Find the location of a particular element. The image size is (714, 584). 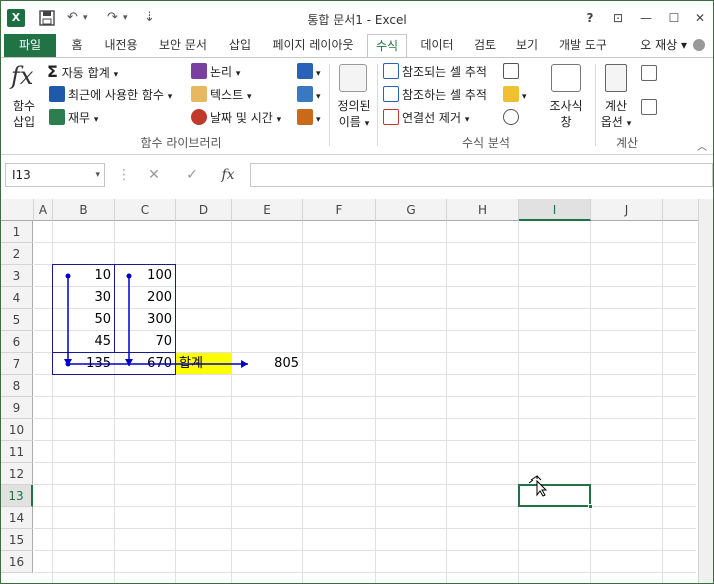

star-book-icon is located at coordinates (57, 94).